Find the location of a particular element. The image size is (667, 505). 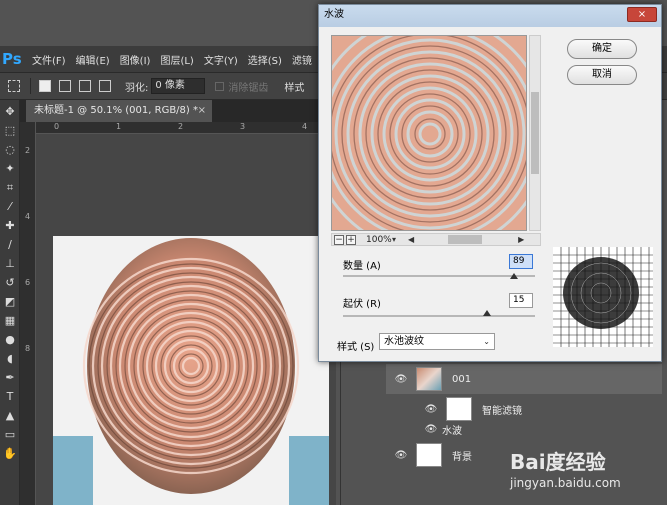

watermark-brand: Bai度经验 is located at coordinates (558, 462).